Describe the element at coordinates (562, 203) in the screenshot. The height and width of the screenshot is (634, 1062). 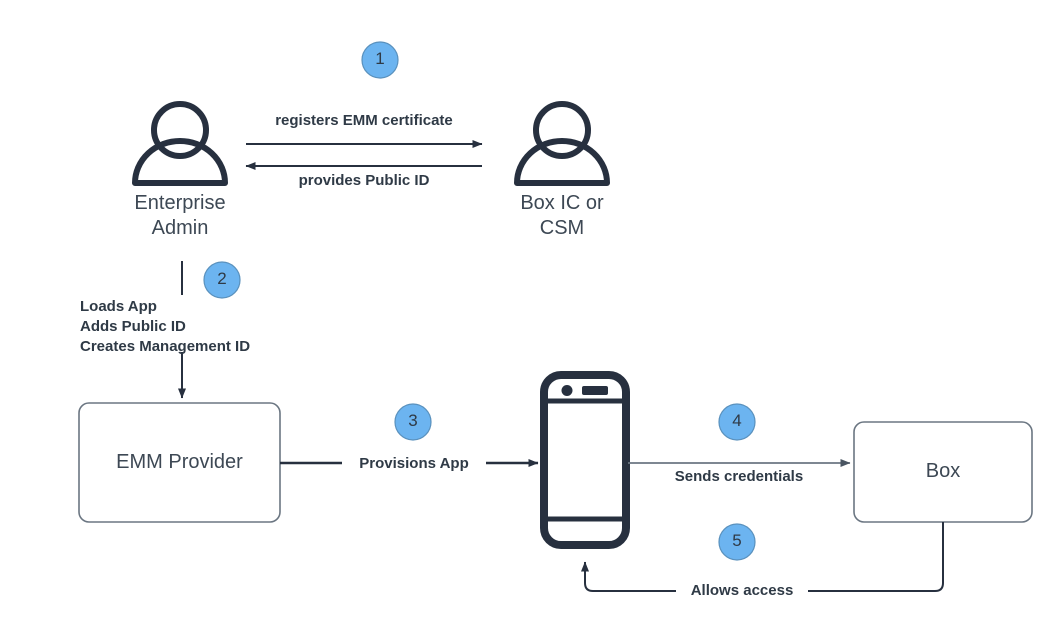
I see `actor-label-box-ic-csm-line1: Box IC or` at that location.